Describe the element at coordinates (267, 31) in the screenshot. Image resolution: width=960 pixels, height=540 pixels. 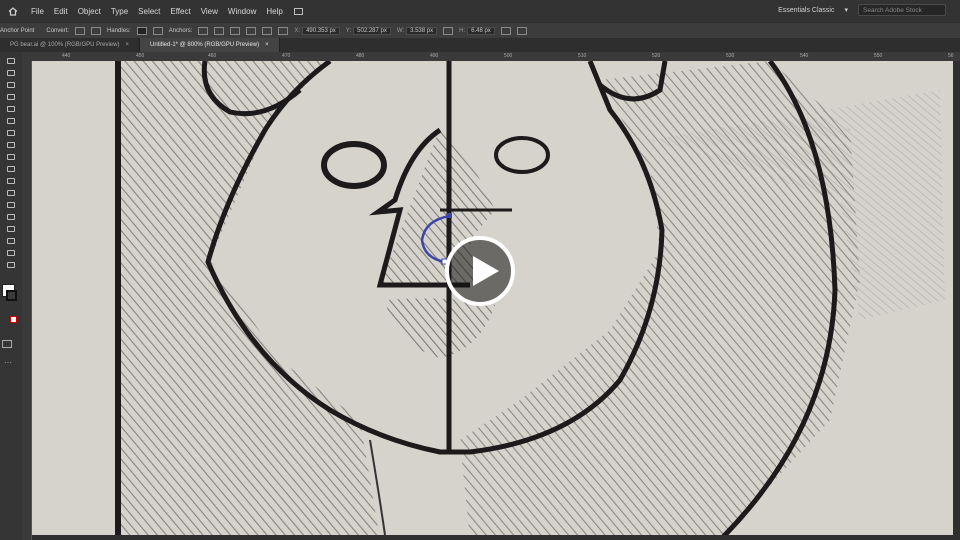
I see `transform-icon` at that location.